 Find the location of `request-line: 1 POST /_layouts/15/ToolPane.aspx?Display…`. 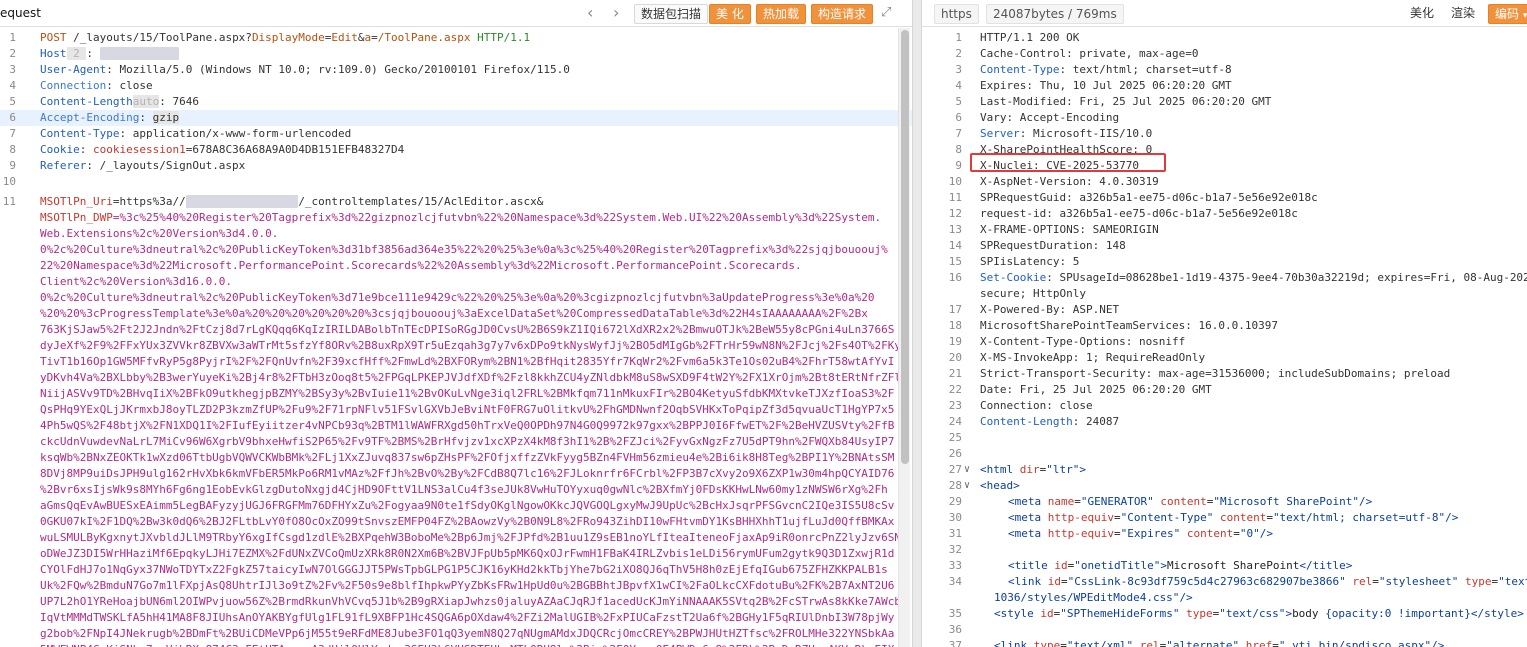

request-line: 1 POST /_layouts/15/ToolPane.aspx?Display… is located at coordinates (456, 38).